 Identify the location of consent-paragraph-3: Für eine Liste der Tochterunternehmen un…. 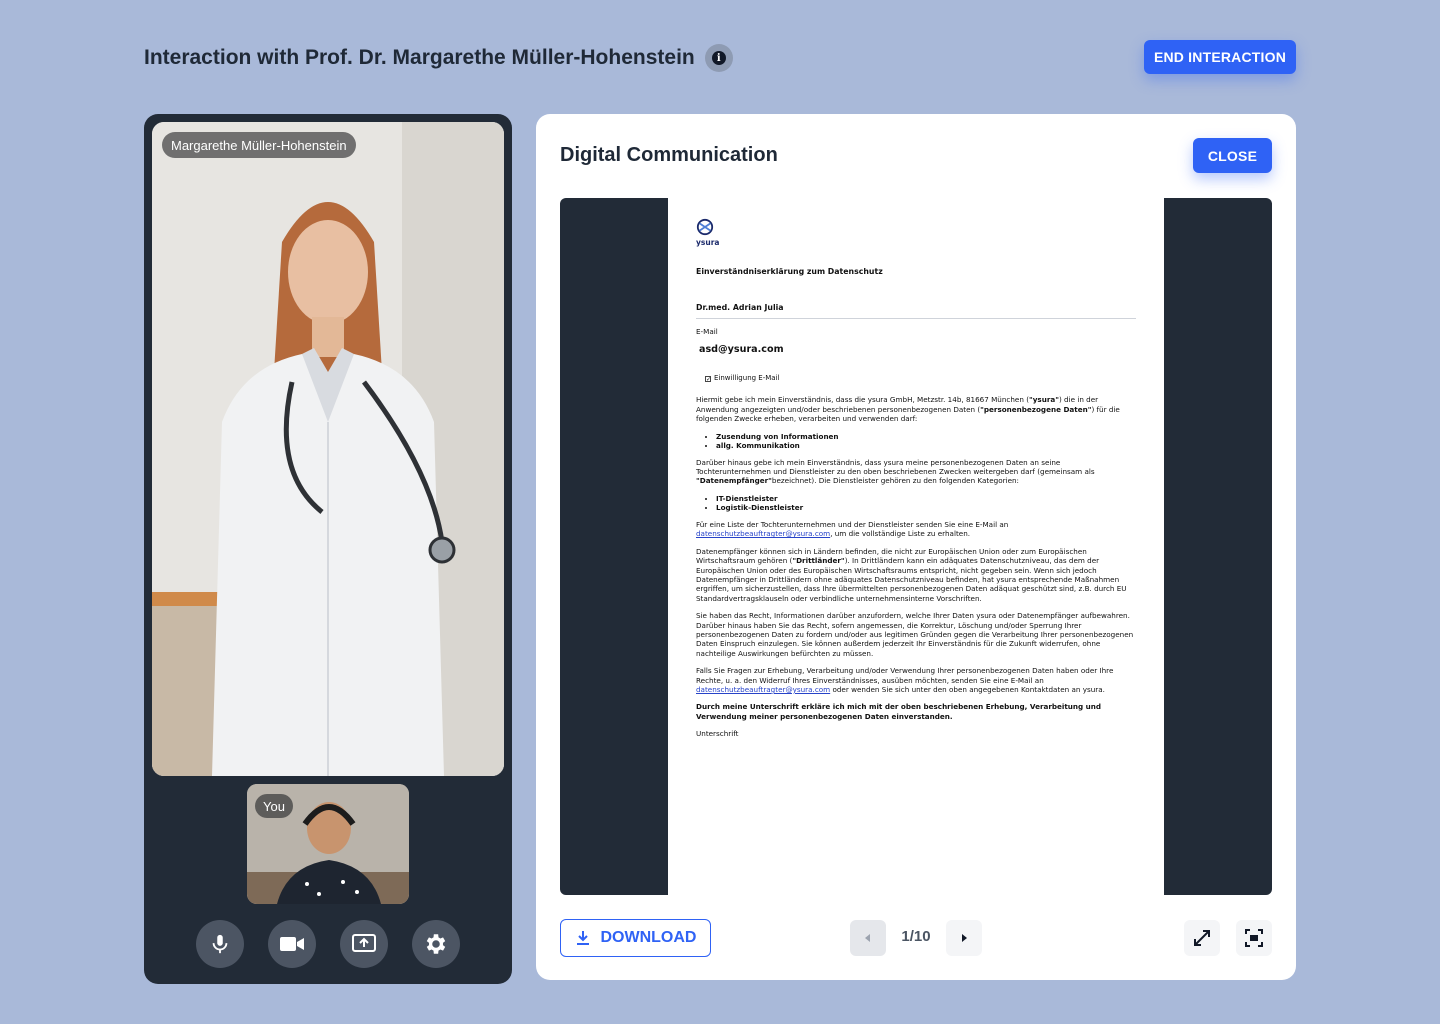
(852, 529).